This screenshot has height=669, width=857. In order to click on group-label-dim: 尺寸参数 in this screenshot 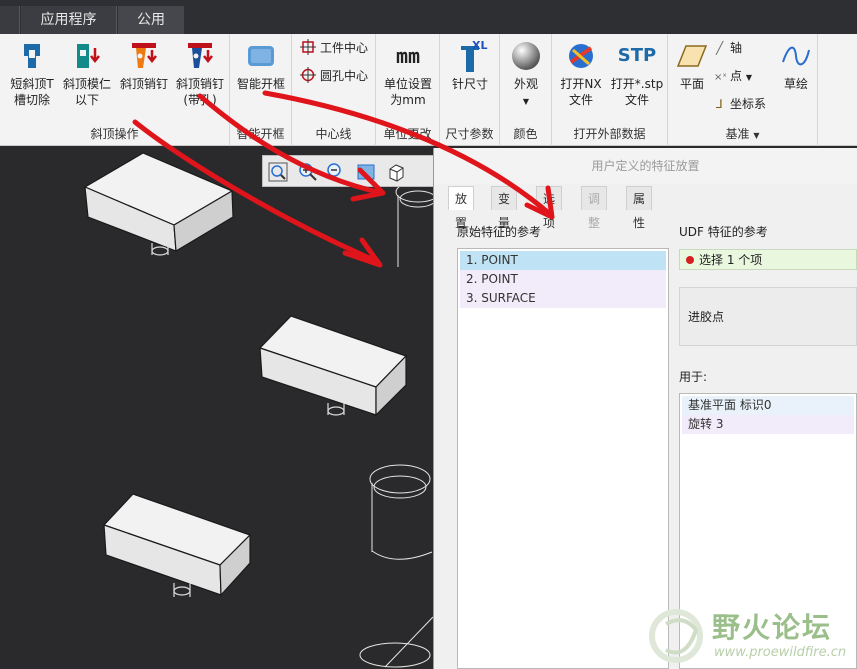, I will do `click(469, 134)`.